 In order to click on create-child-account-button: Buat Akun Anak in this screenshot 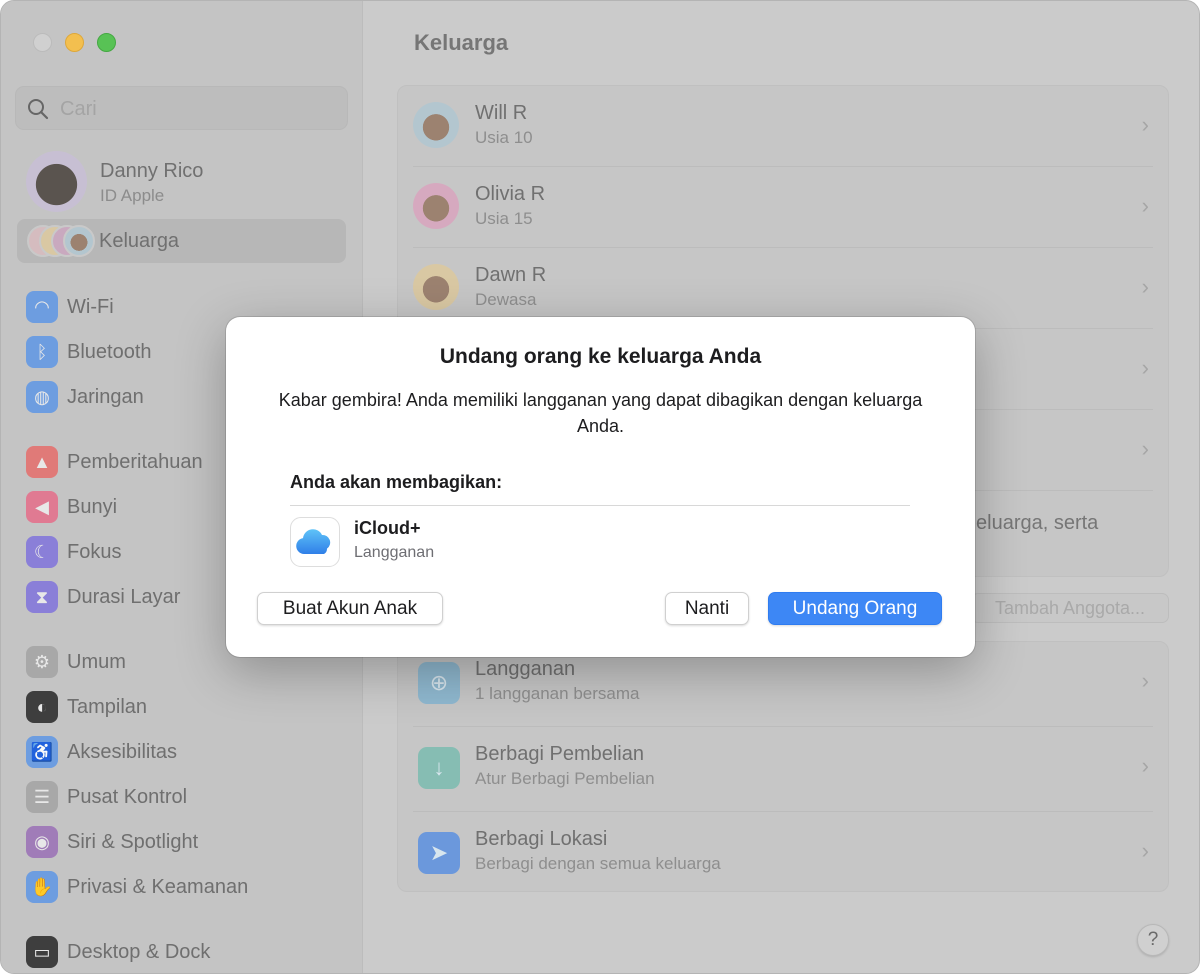, I will do `click(350, 608)`.